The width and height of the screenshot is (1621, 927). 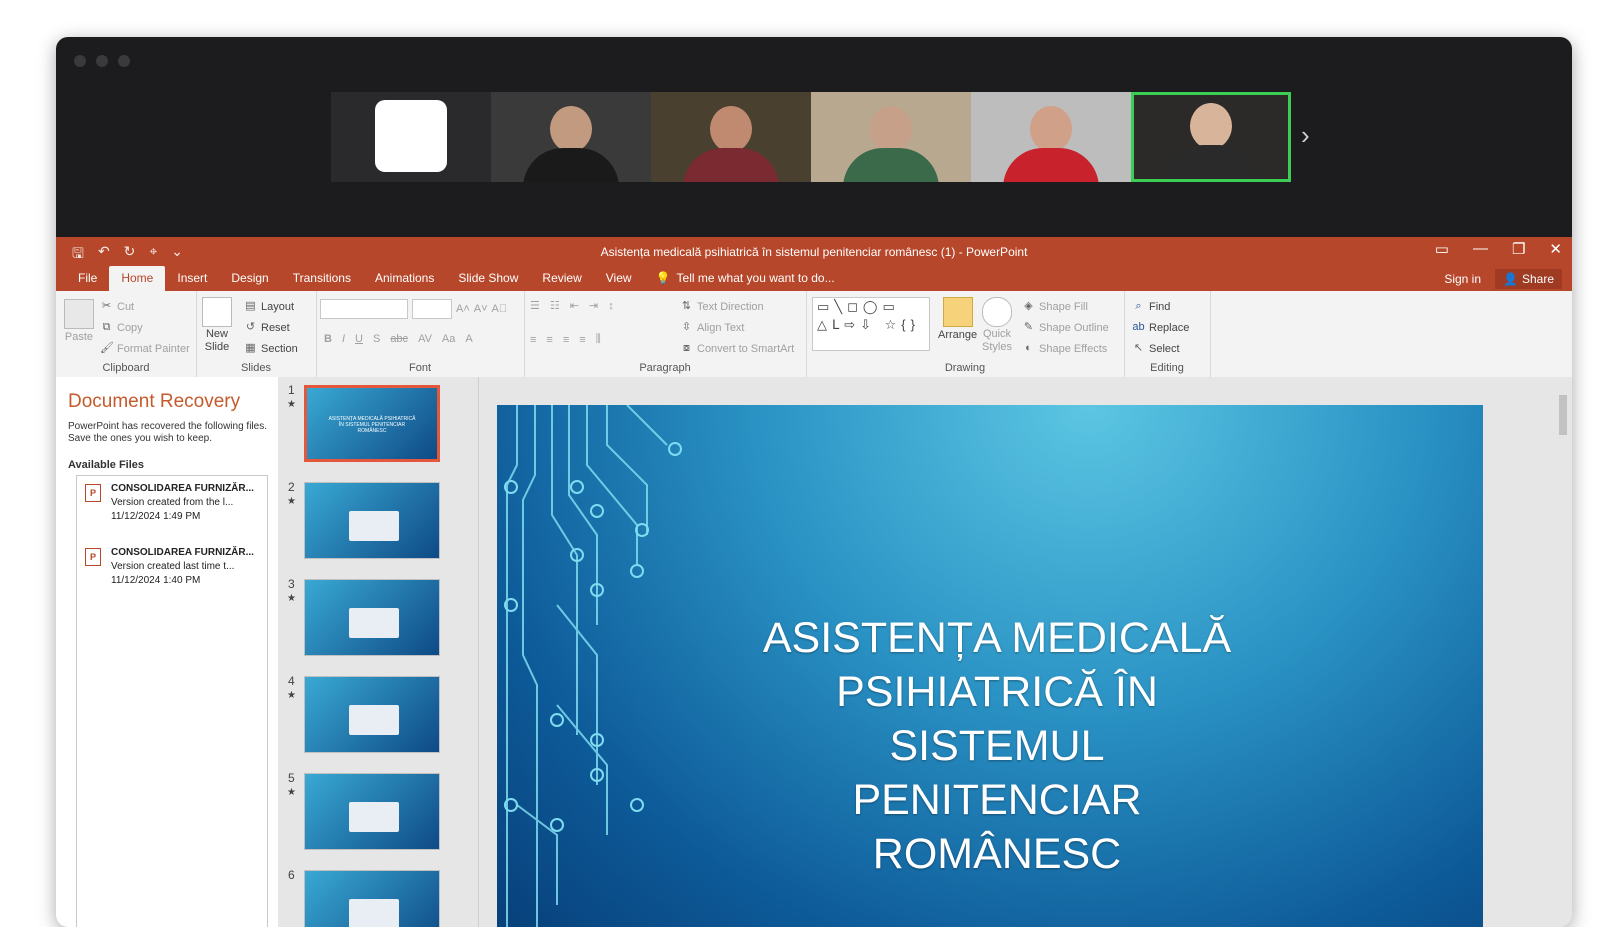 What do you see at coordinates (598, 339) in the screenshot?
I see `columns-icon: ⫼` at bounding box center [598, 339].